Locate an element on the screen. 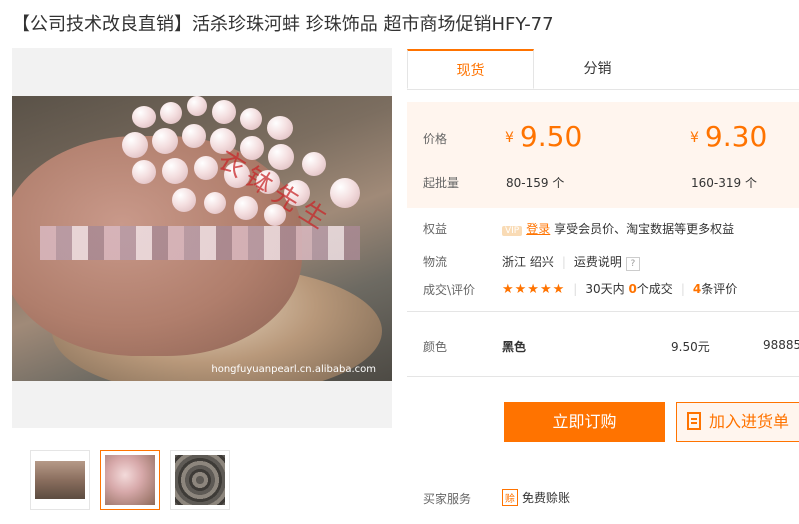 This screenshot has width=799, height=524. clipboard-icon is located at coordinates (694, 421).